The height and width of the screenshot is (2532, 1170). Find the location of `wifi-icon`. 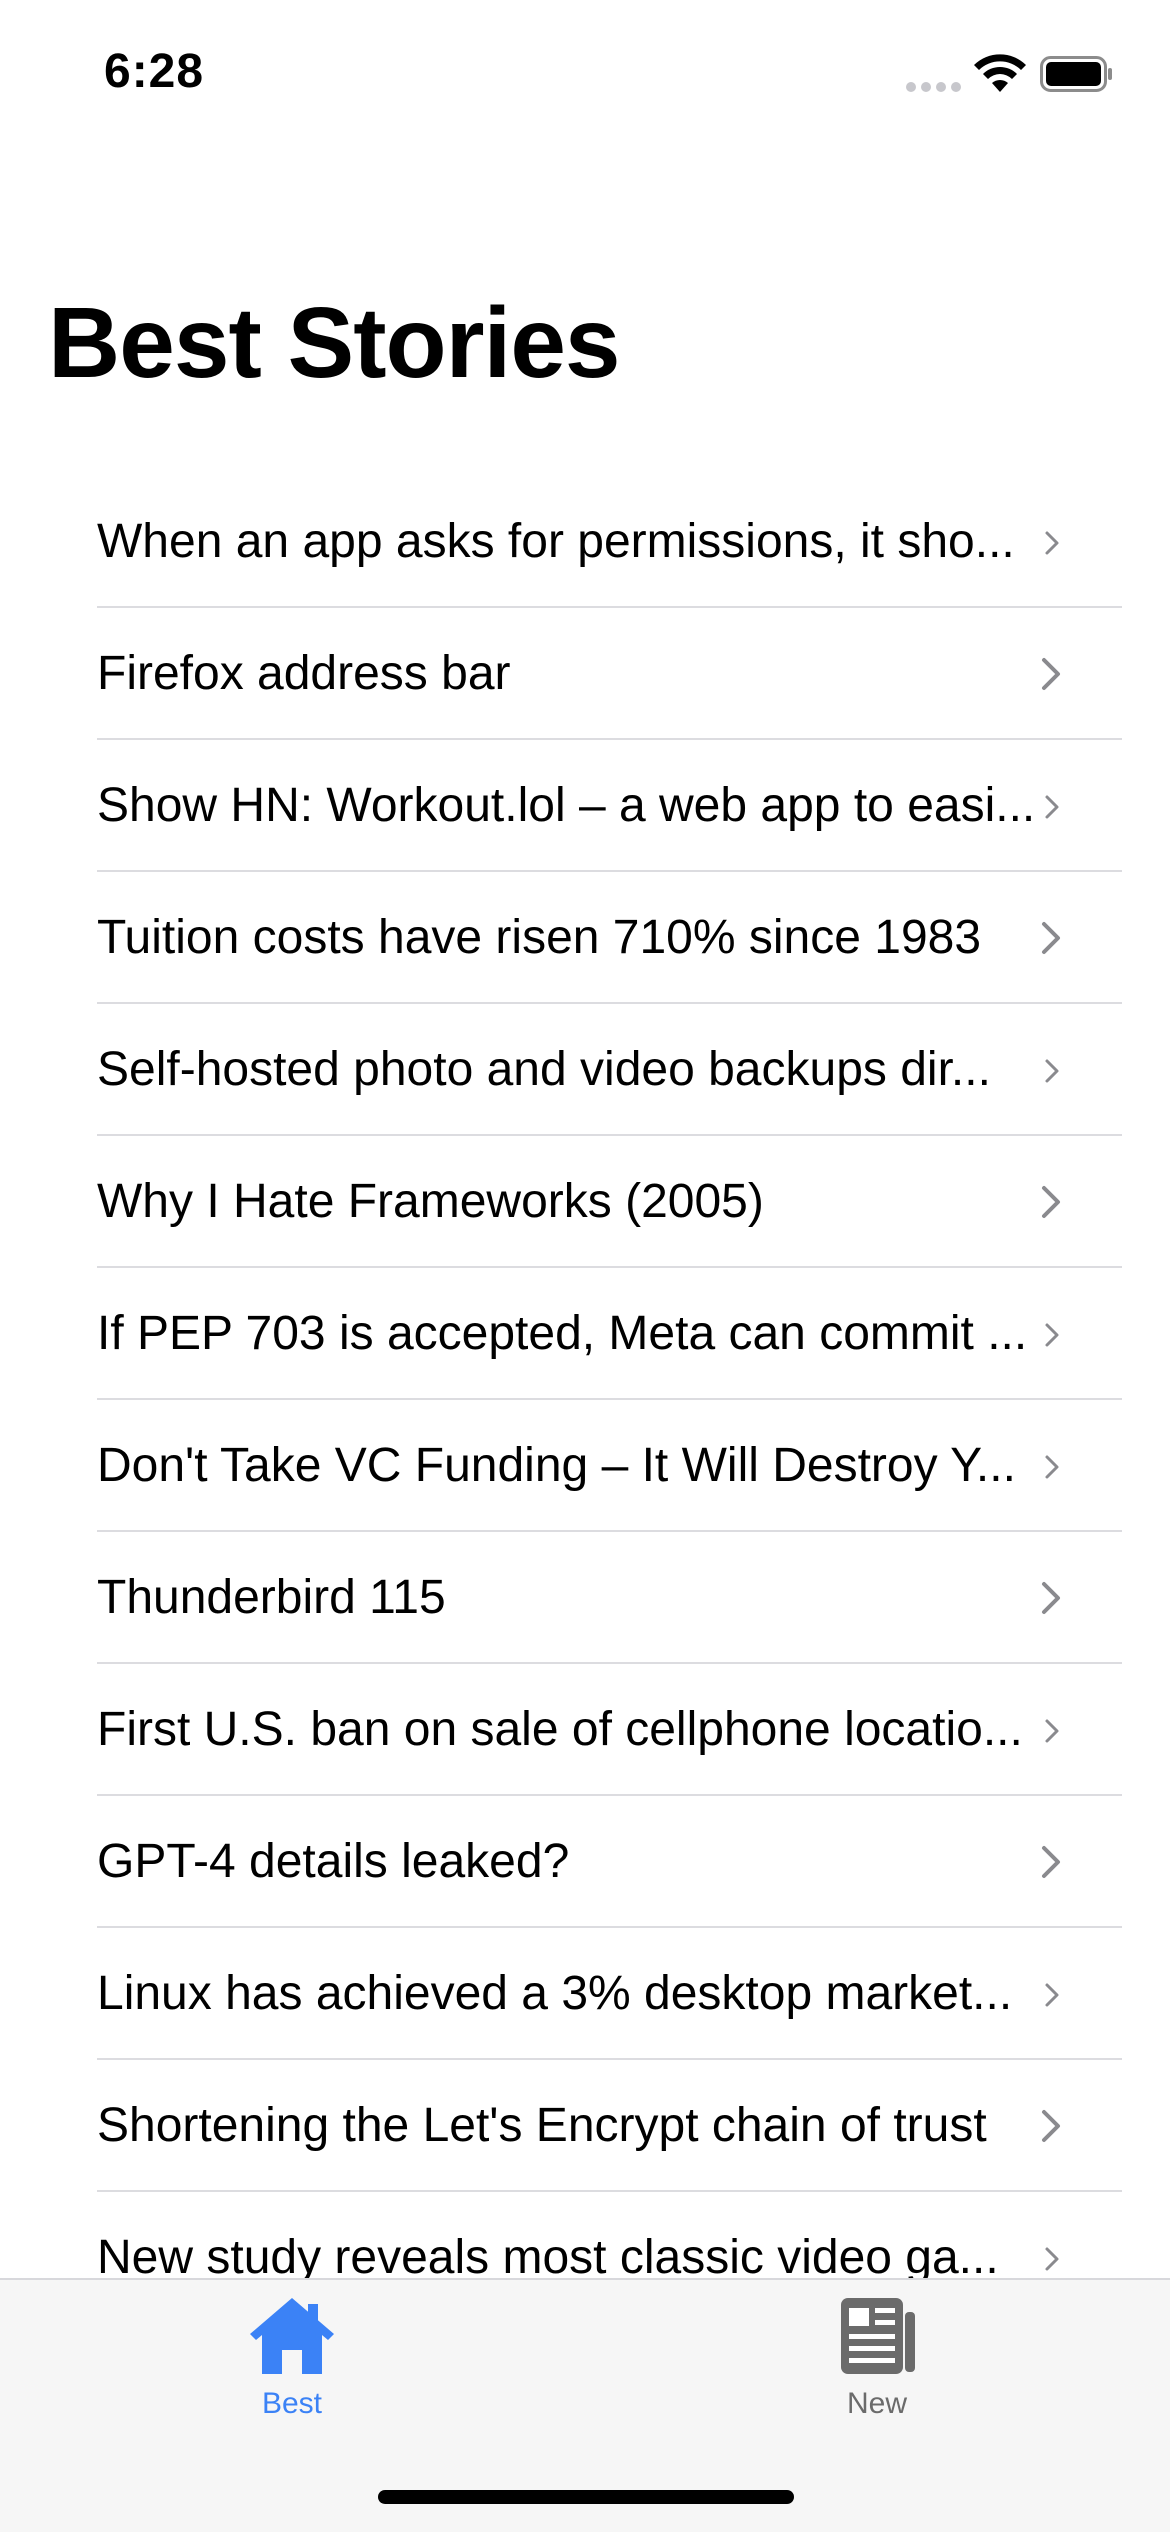

wifi-icon is located at coordinates (1000, 73).